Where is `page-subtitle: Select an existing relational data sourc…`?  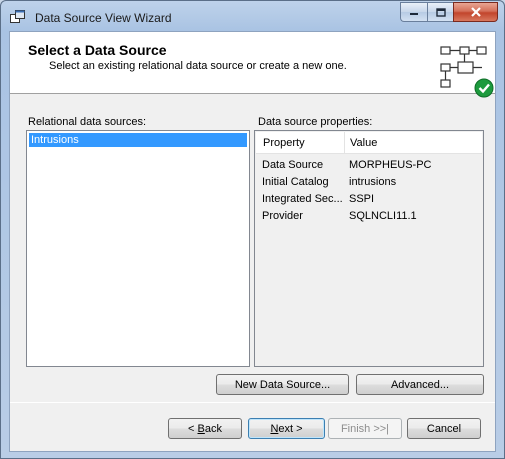 page-subtitle: Select an existing relational data sourc… is located at coordinates (198, 66).